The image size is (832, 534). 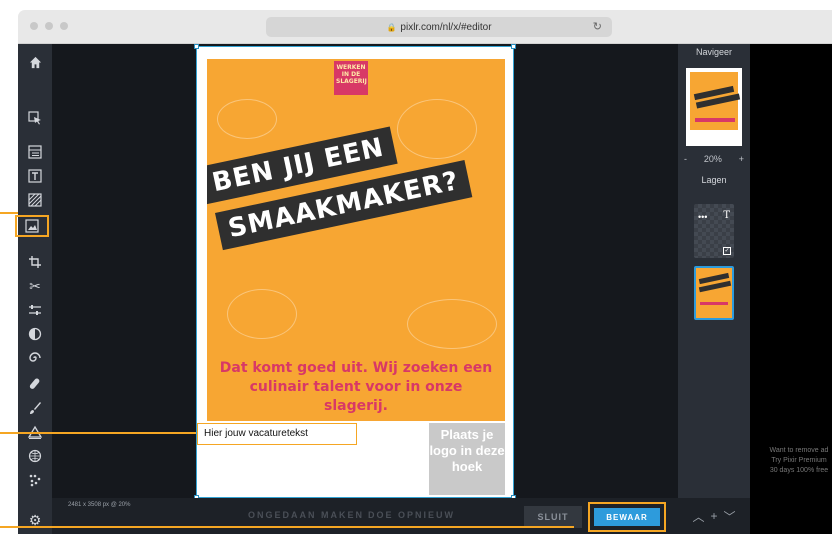 I want to click on reload-icon: ↻, so click(x=597, y=26).